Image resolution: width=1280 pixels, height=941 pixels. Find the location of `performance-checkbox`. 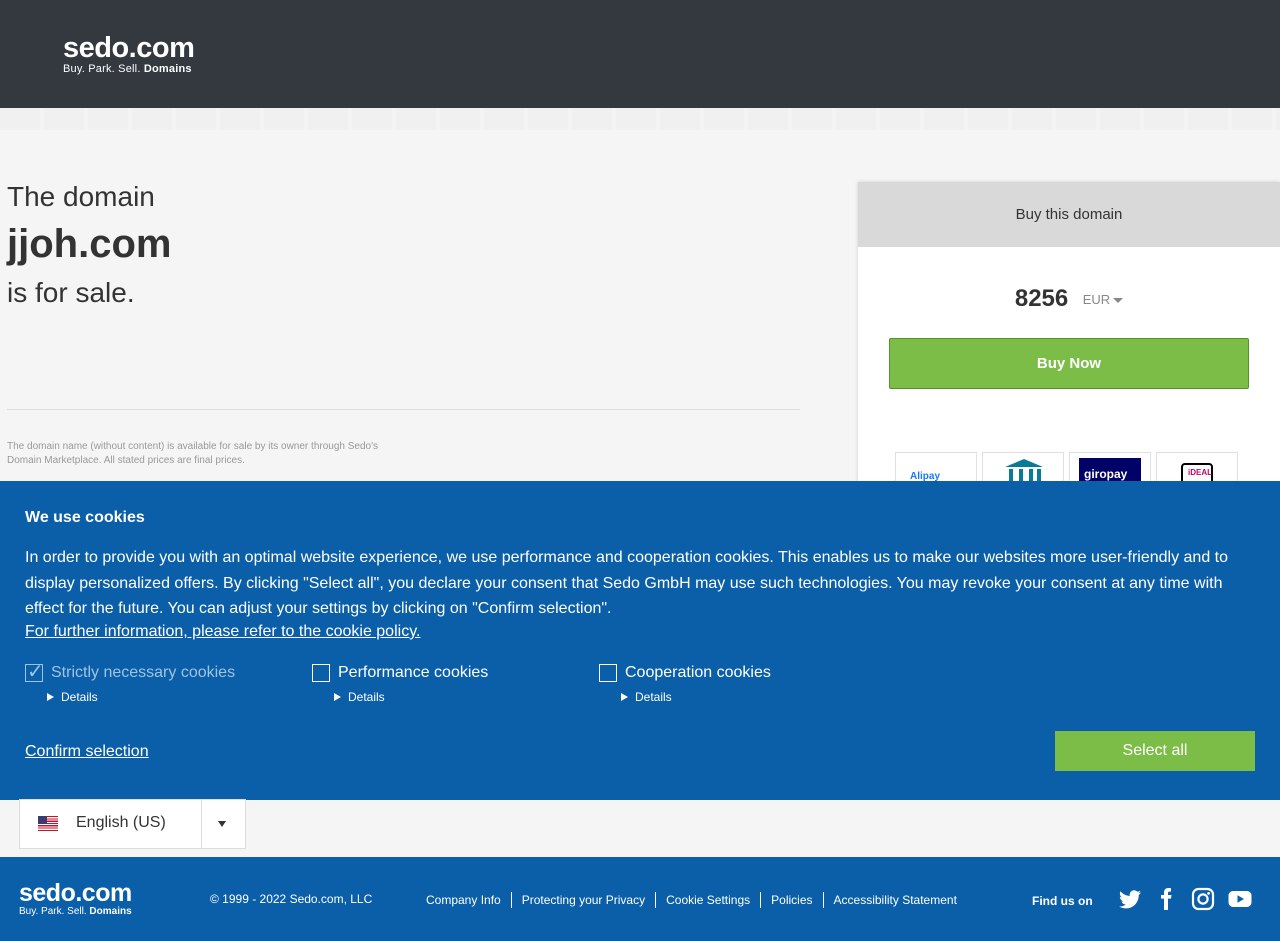

performance-checkbox is located at coordinates (321, 673).